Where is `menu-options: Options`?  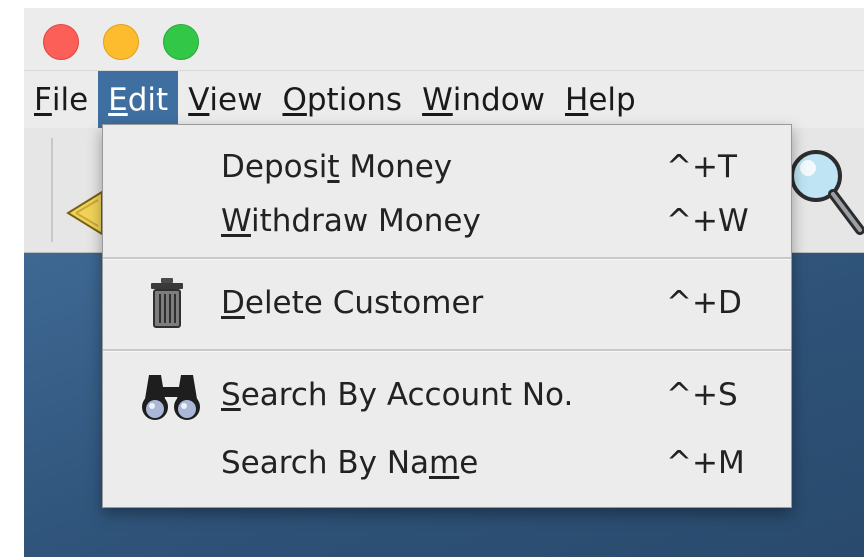 menu-options: Options is located at coordinates (342, 100).